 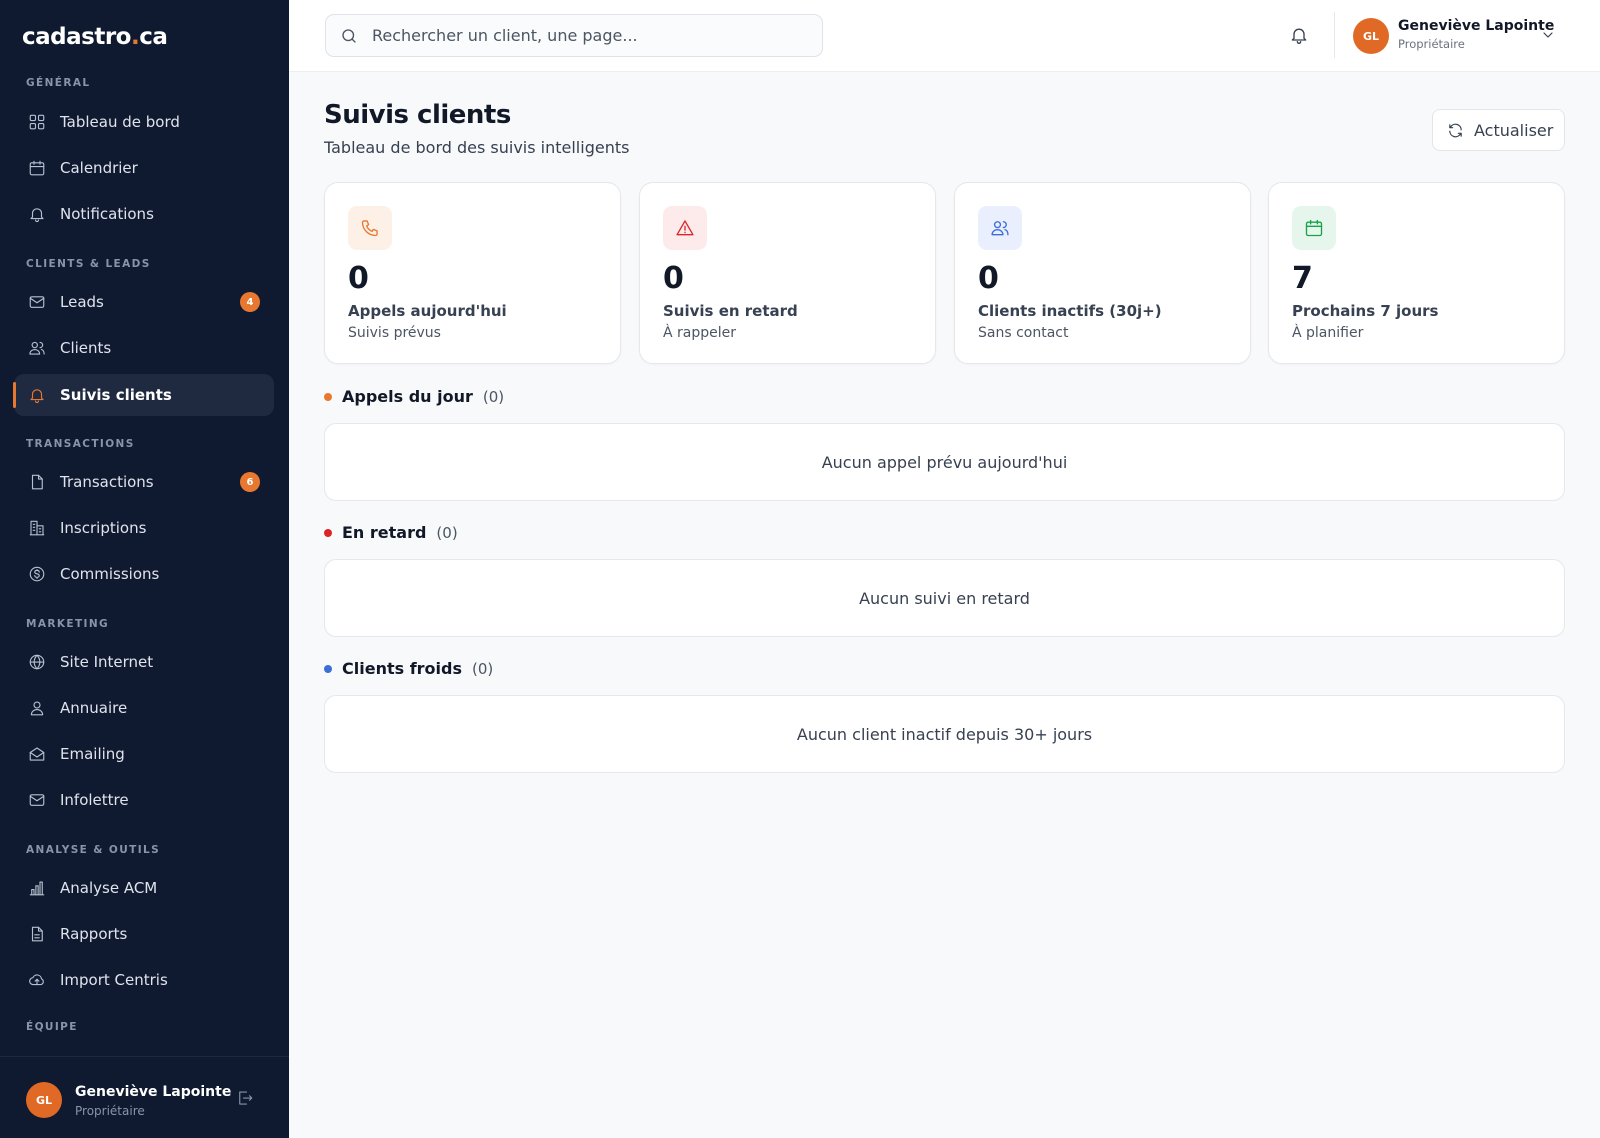 What do you see at coordinates (144, 214) in the screenshot?
I see `sidebar-item-notifications: Notifications` at bounding box center [144, 214].